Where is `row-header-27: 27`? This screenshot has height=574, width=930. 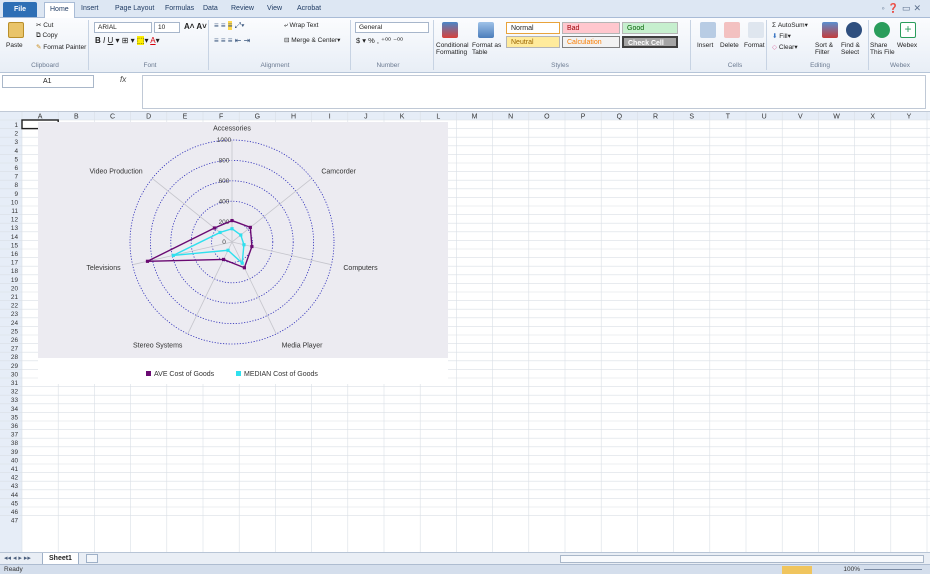
row-header-27: 27 is located at coordinates (15, 349).